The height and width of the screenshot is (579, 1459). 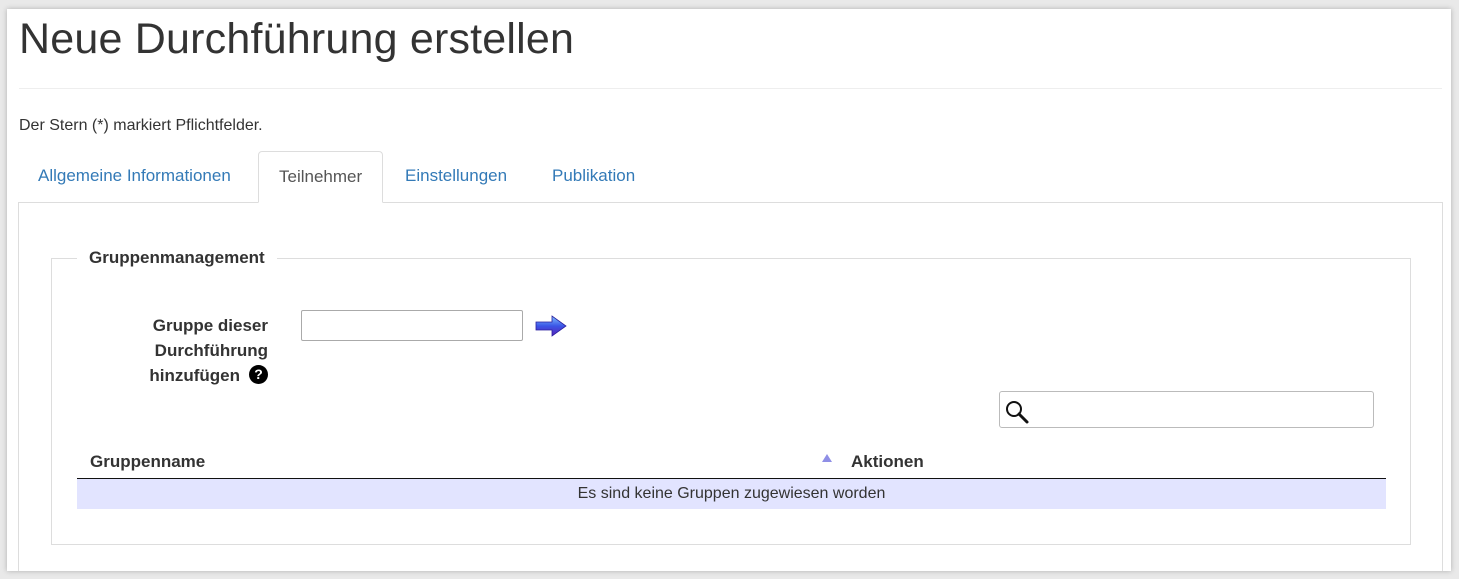 I want to click on group-search-box, so click(x=1186, y=409).